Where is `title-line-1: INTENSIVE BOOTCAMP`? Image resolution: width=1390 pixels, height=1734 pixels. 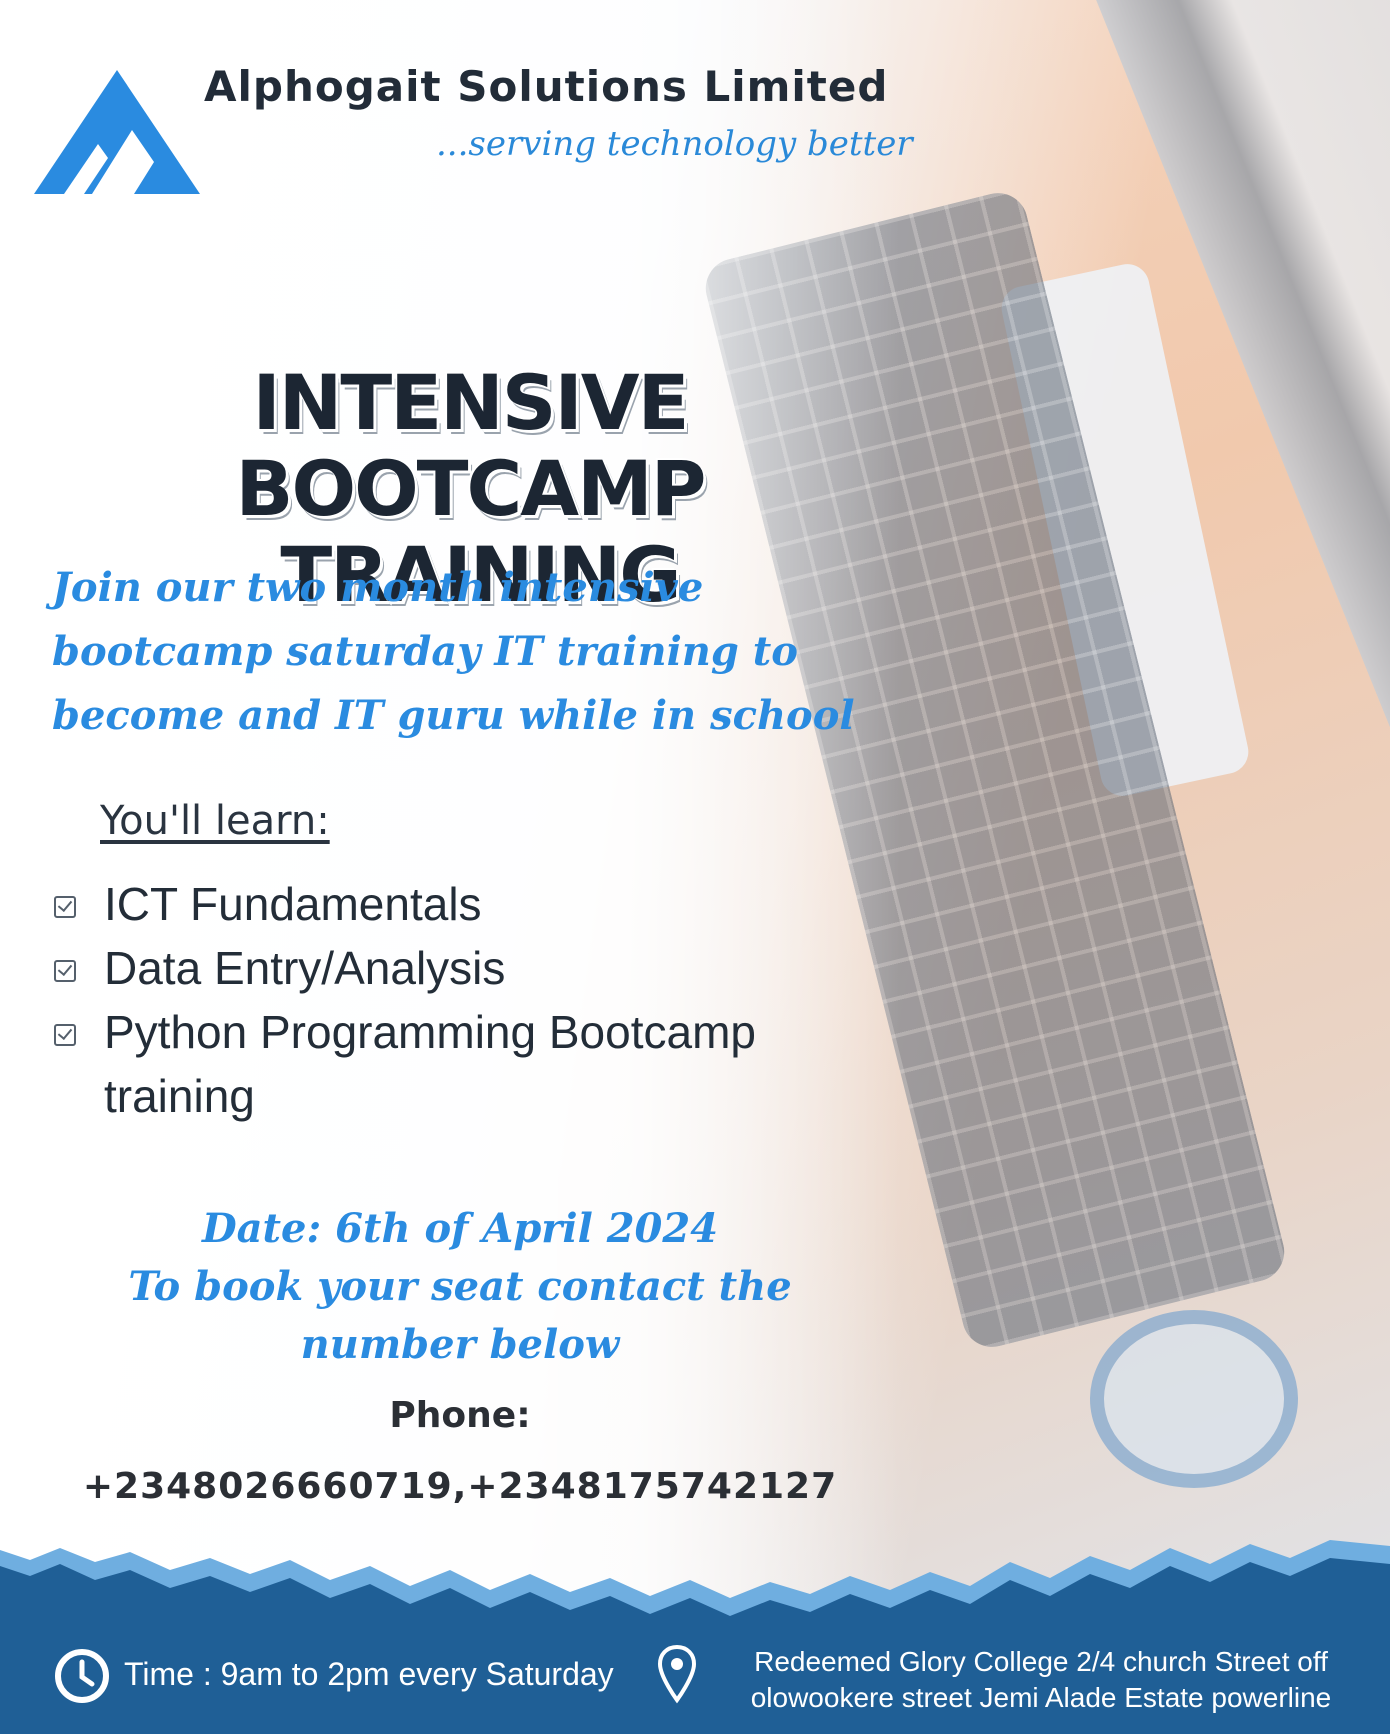 title-line-1: INTENSIVE BOOTCAMP is located at coordinates (471, 445).